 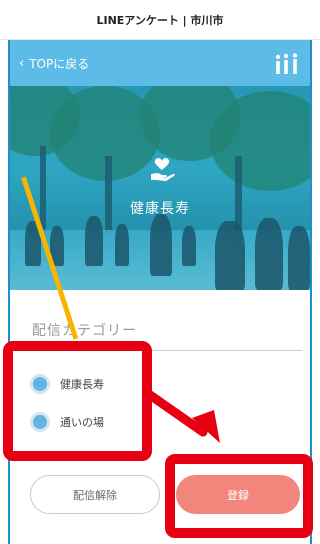 I want to click on chevron-left-icon: ‹, so click(x=22, y=63).